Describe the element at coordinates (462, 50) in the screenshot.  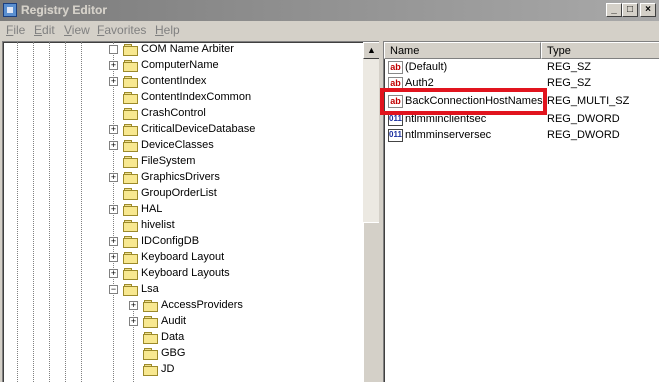
I see `column-header-name: Name` at that location.